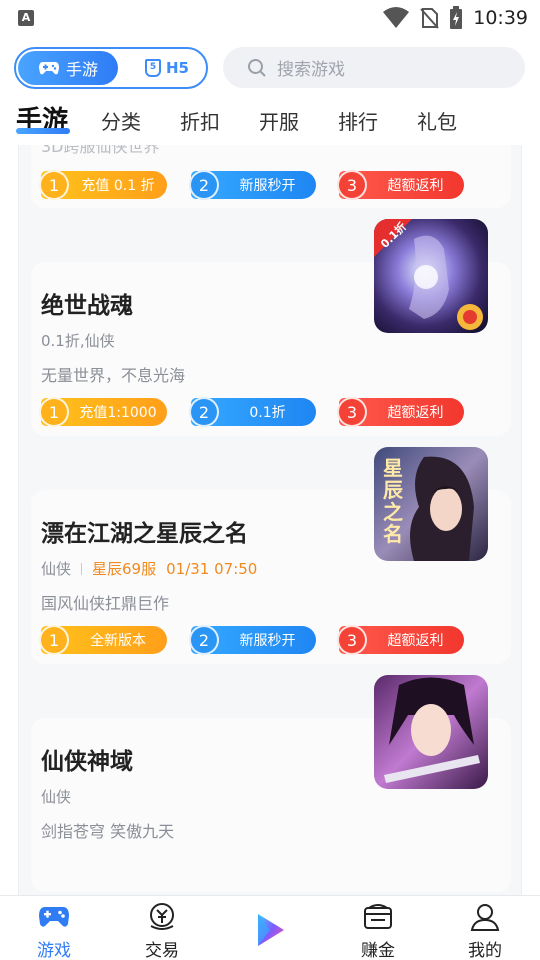 The height and width of the screenshot is (960, 540). What do you see at coordinates (121, 120) in the screenshot?
I see `tab-categories: 分类` at bounding box center [121, 120].